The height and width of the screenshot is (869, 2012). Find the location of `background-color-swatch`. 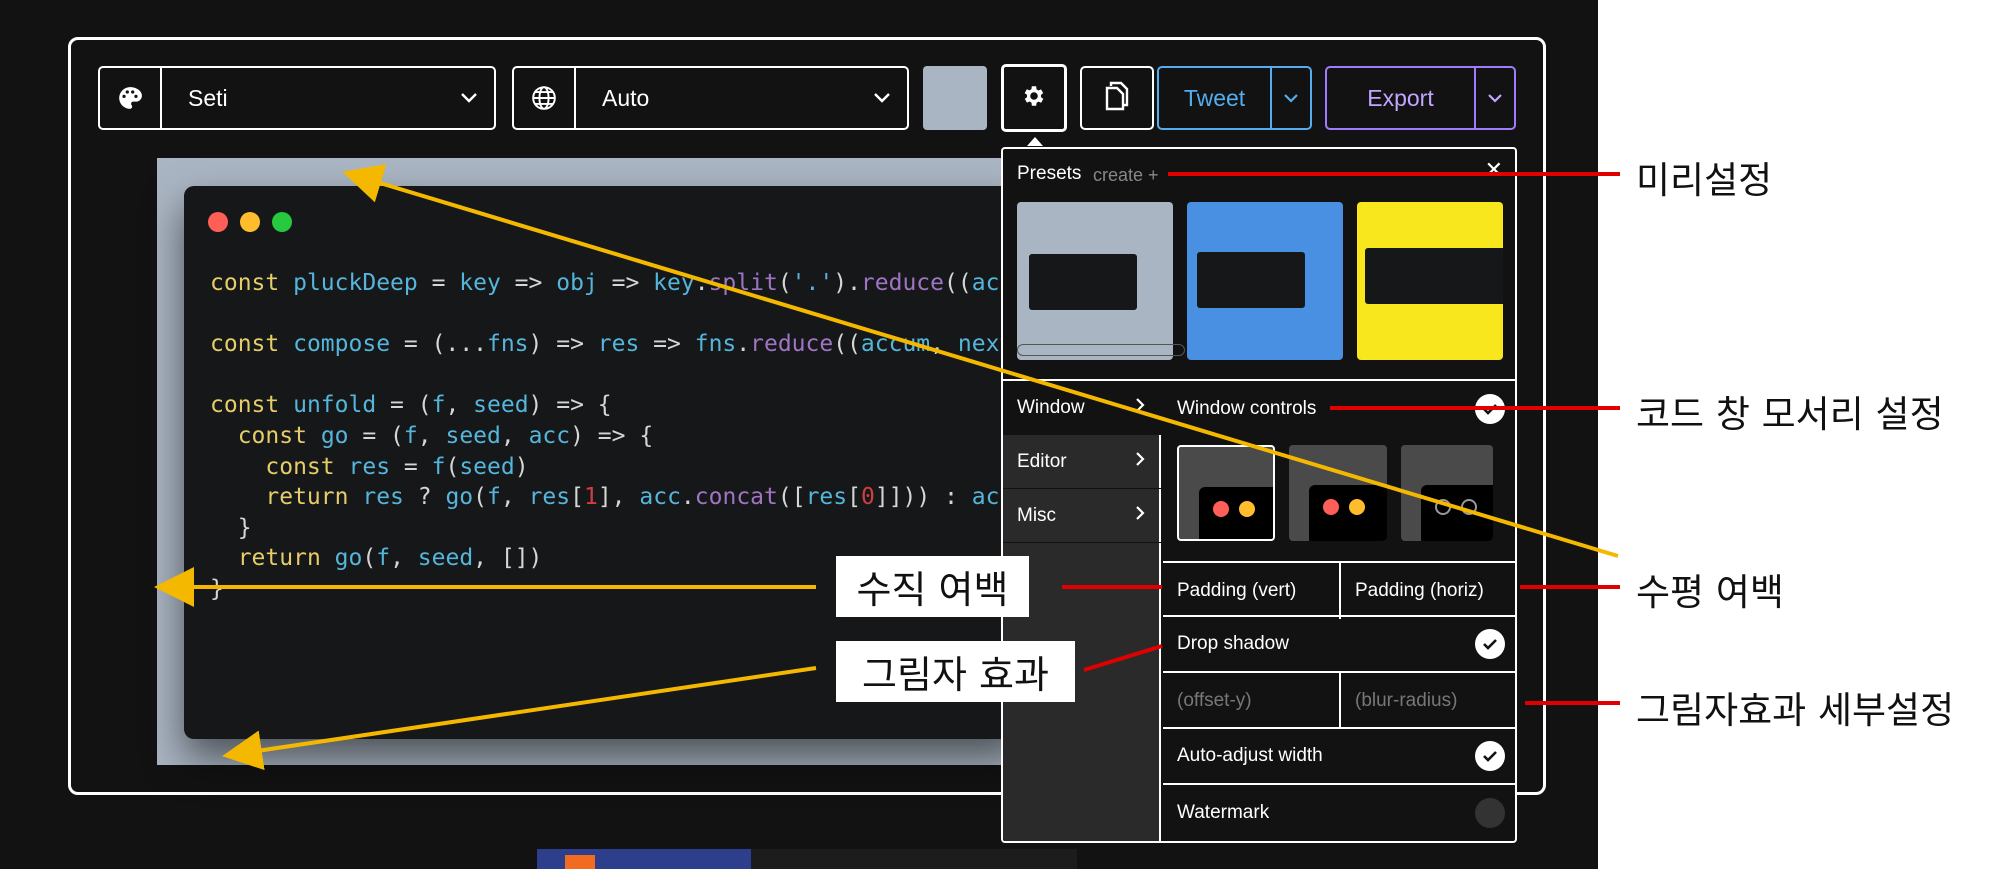

background-color-swatch is located at coordinates (955, 98).